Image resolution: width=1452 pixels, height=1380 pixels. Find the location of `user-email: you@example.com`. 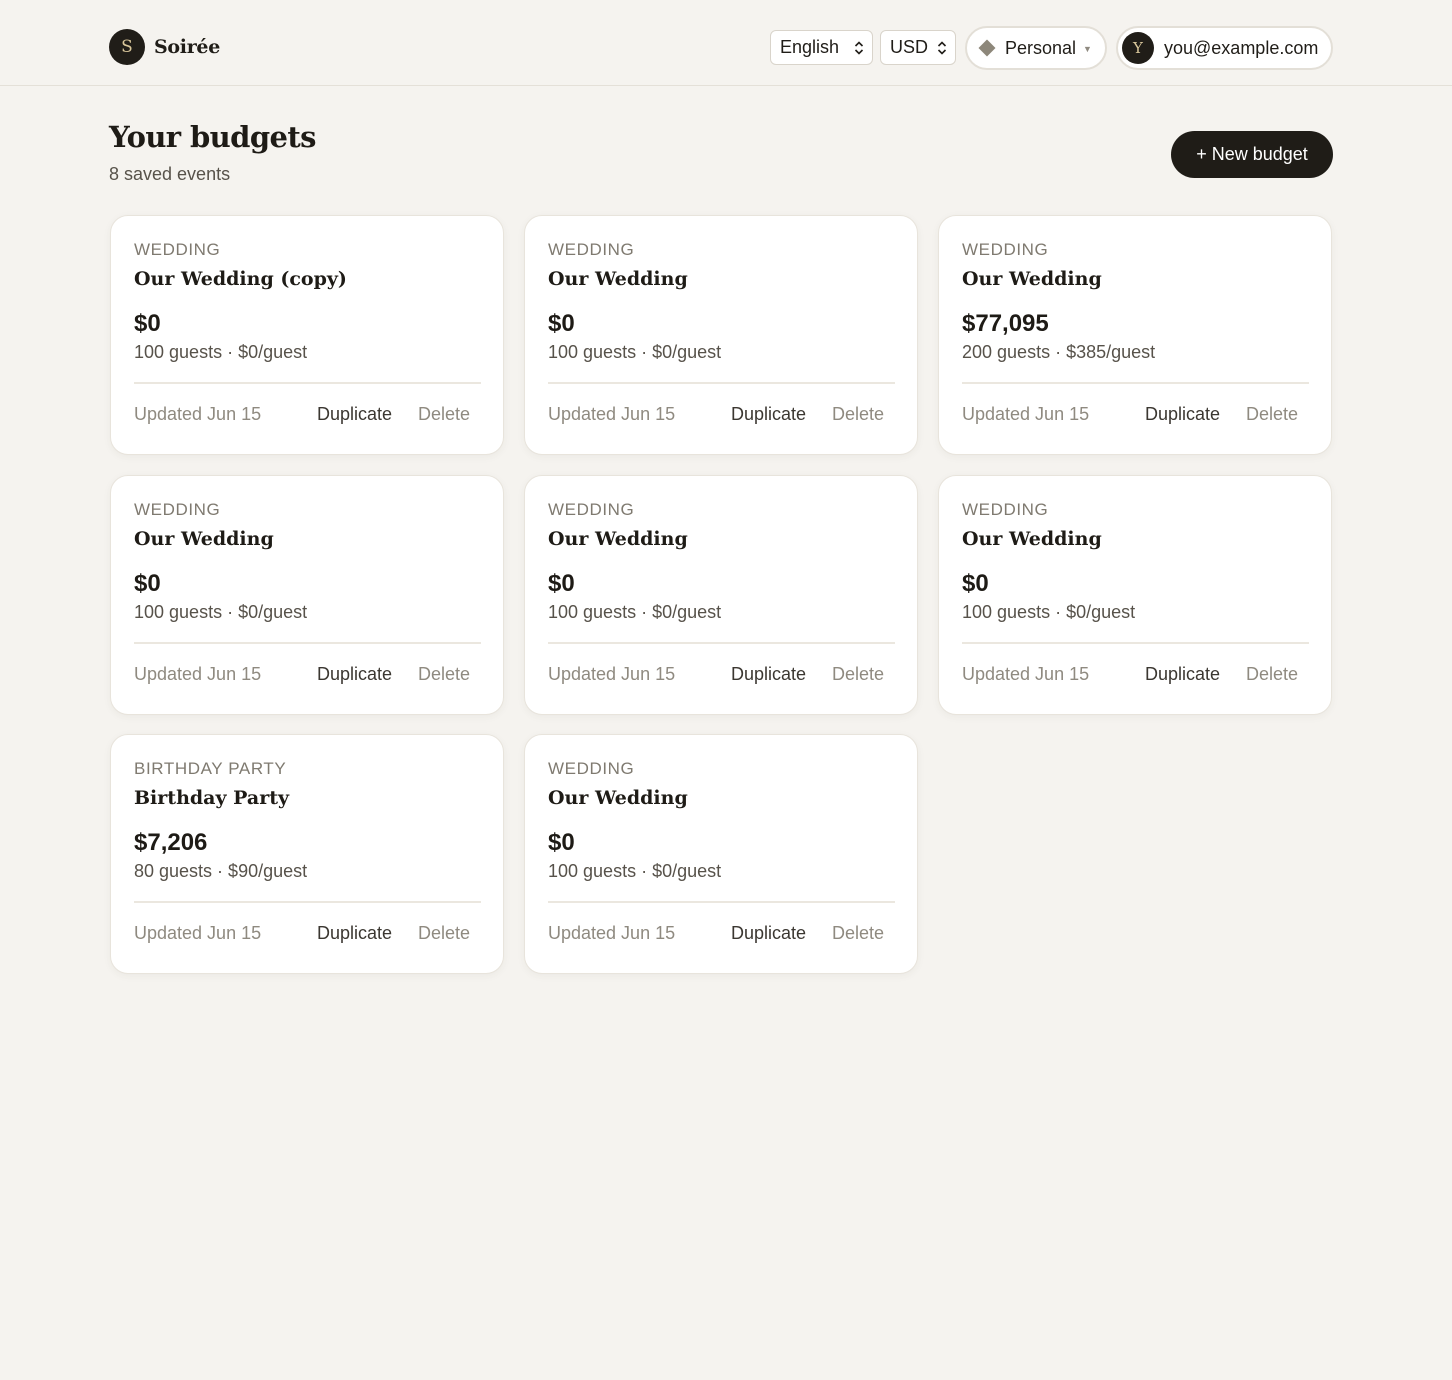

user-email: you@example.com is located at coordinates (1241, 47).